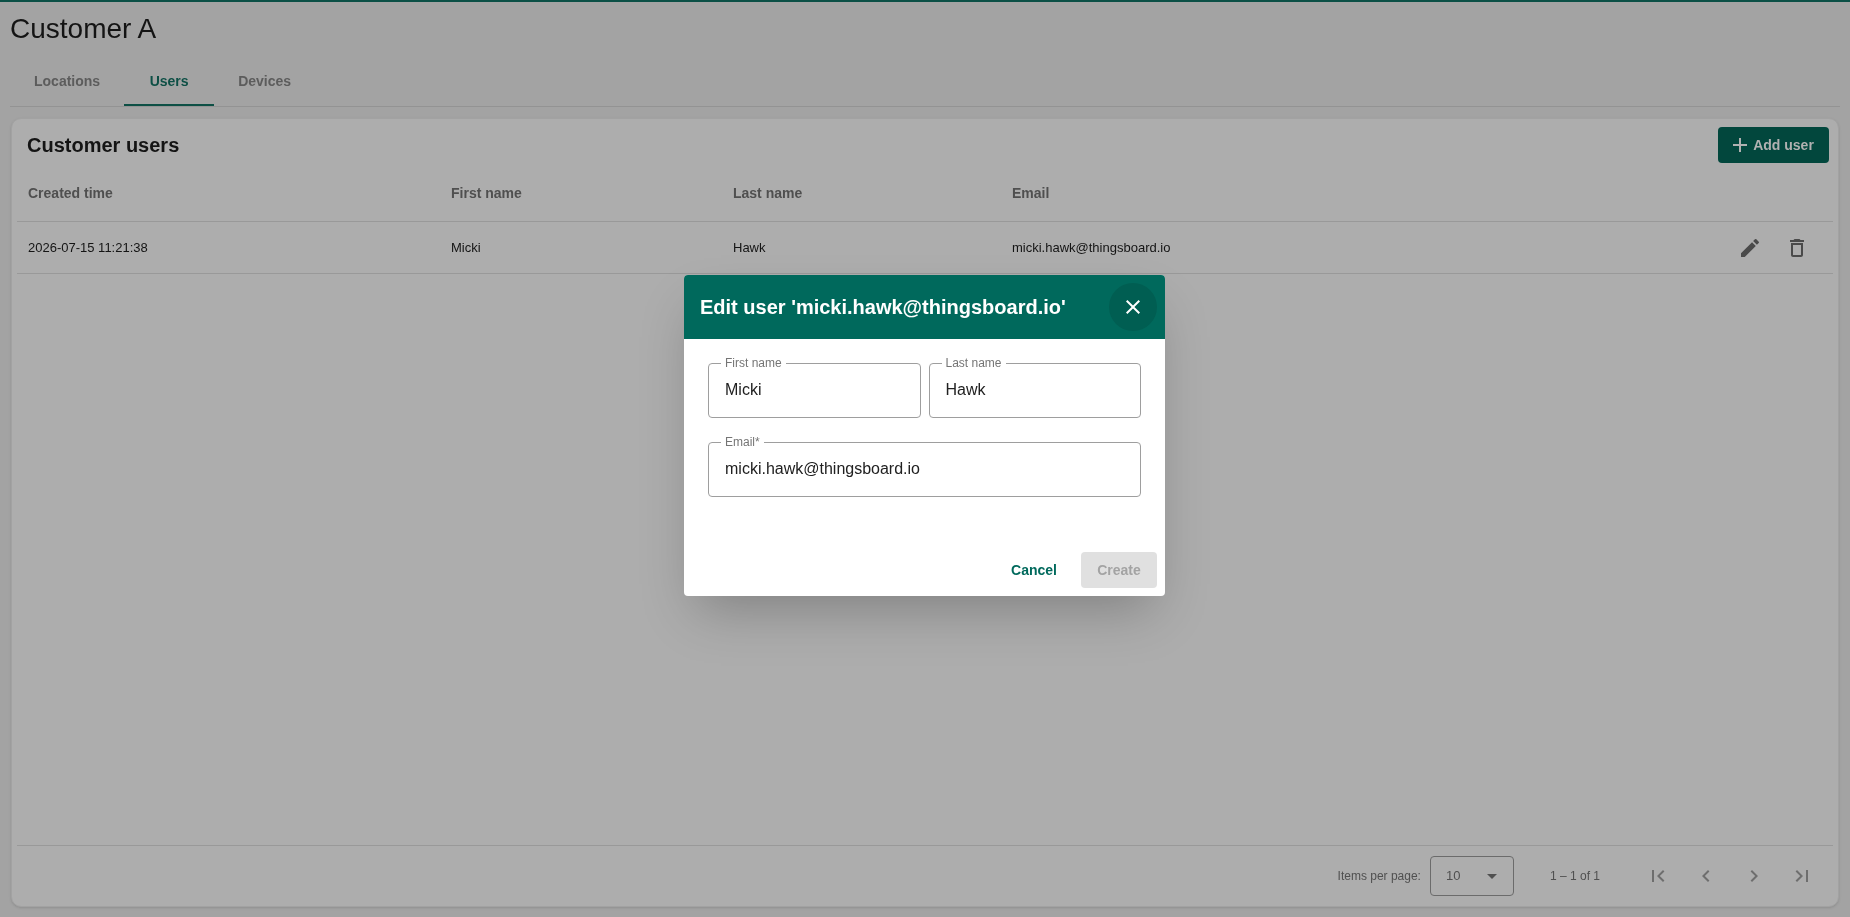 This screenshot has width=1850, height=917. I want to click on last-name-field: Last name Hawk, so click(1034, 387).